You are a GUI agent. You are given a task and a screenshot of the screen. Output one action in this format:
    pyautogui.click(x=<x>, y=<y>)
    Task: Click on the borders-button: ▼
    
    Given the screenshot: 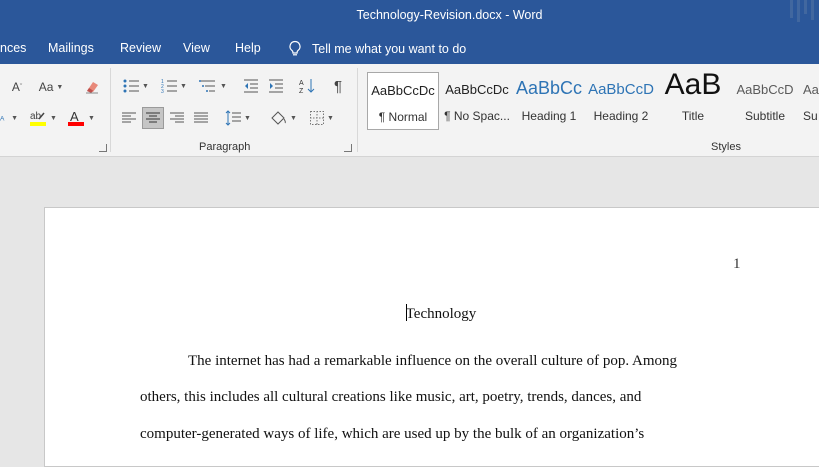 What is the action you would take?
    pyautogui.click(x=322, y=118)
    